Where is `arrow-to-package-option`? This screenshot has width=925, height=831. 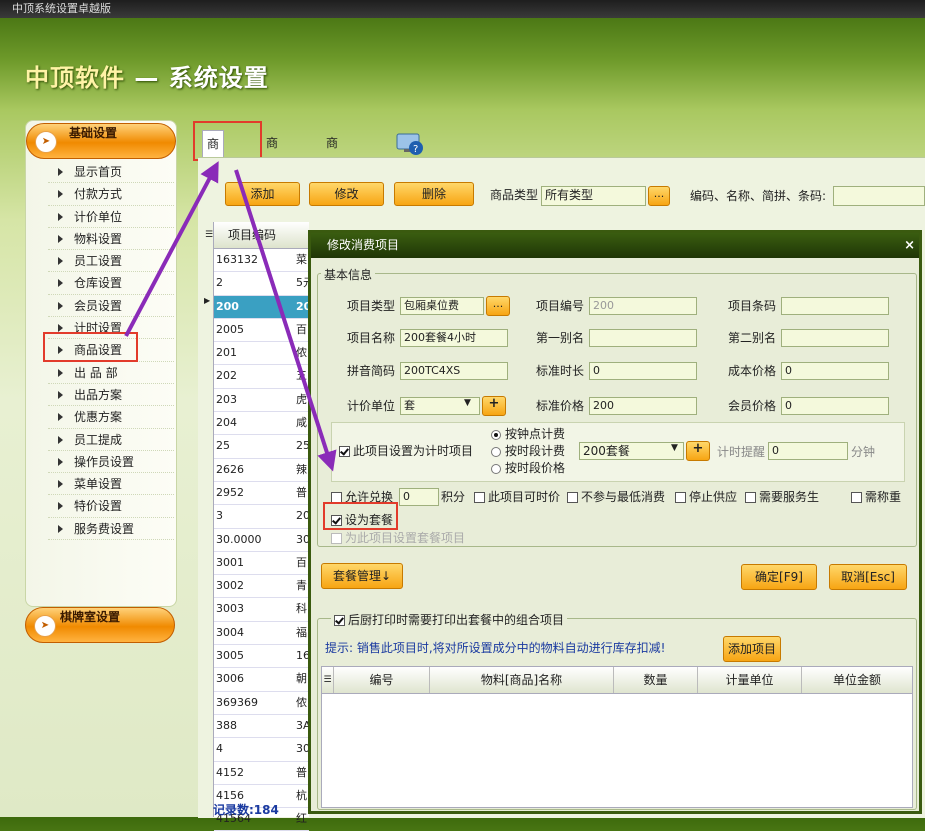
arrow-to-package-option is located at coordinates (285, 320).